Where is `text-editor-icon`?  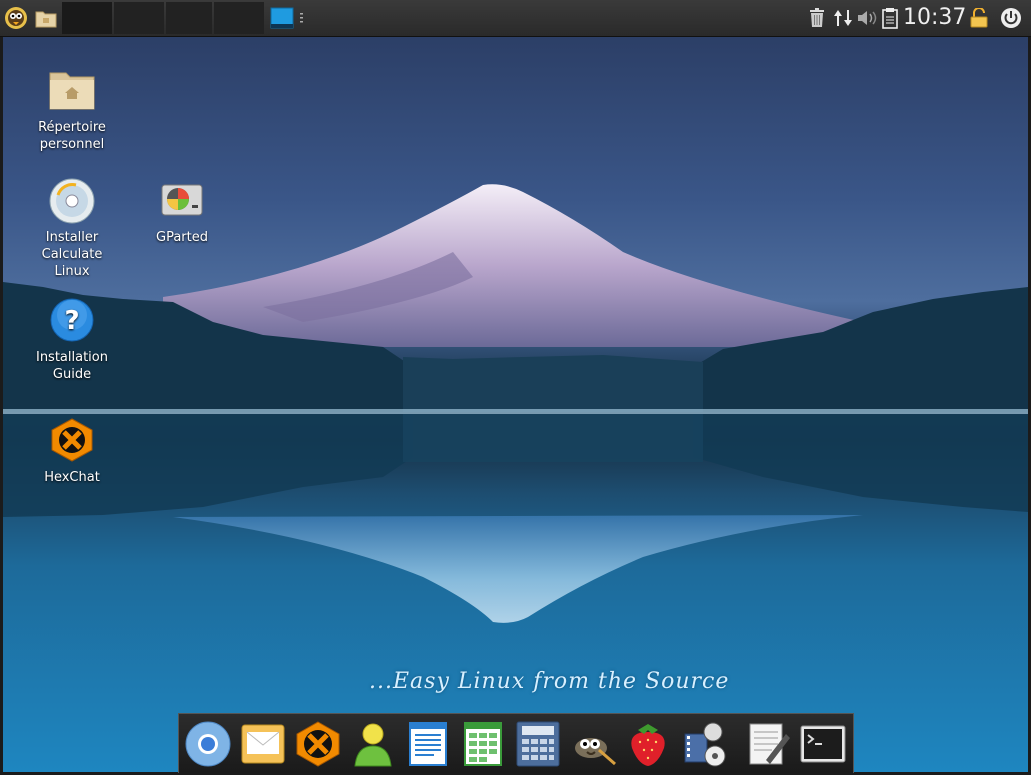
text-editor-icon is located at coordinates (769, 744).